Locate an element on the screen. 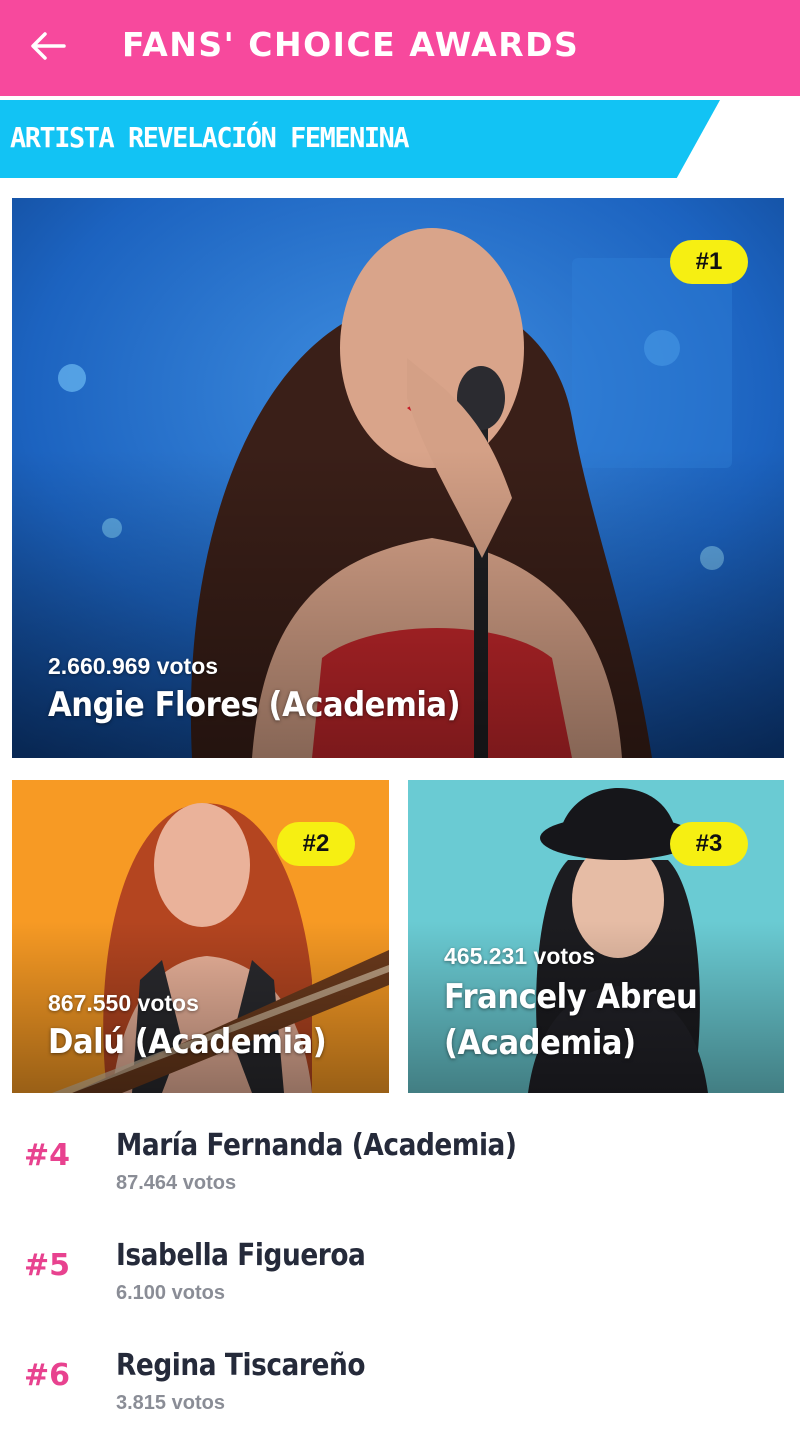  back-button is located at coordinates (48, 46).